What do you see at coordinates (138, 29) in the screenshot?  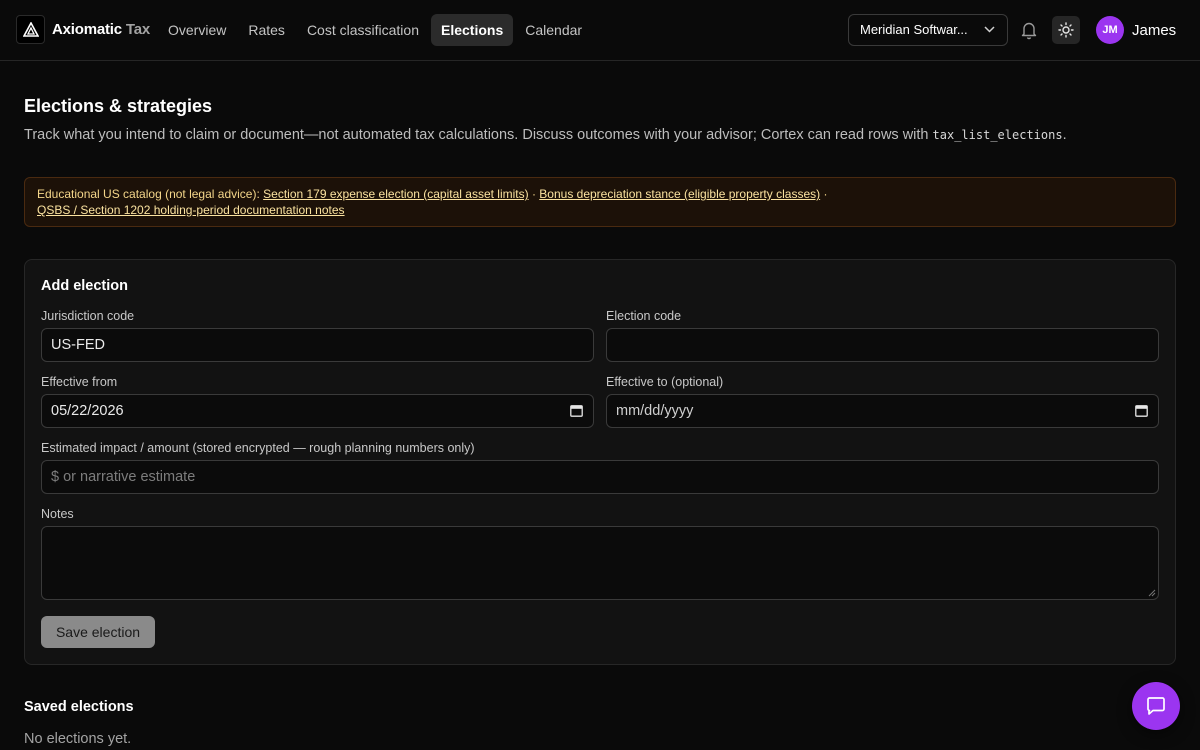 I see `brand-suffix: Tax` at bounding box center [138, 29].